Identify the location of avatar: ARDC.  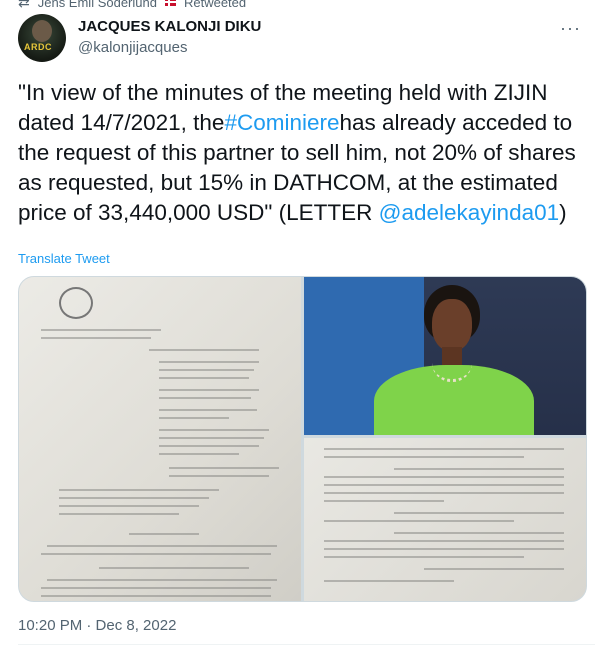
(42, 38).